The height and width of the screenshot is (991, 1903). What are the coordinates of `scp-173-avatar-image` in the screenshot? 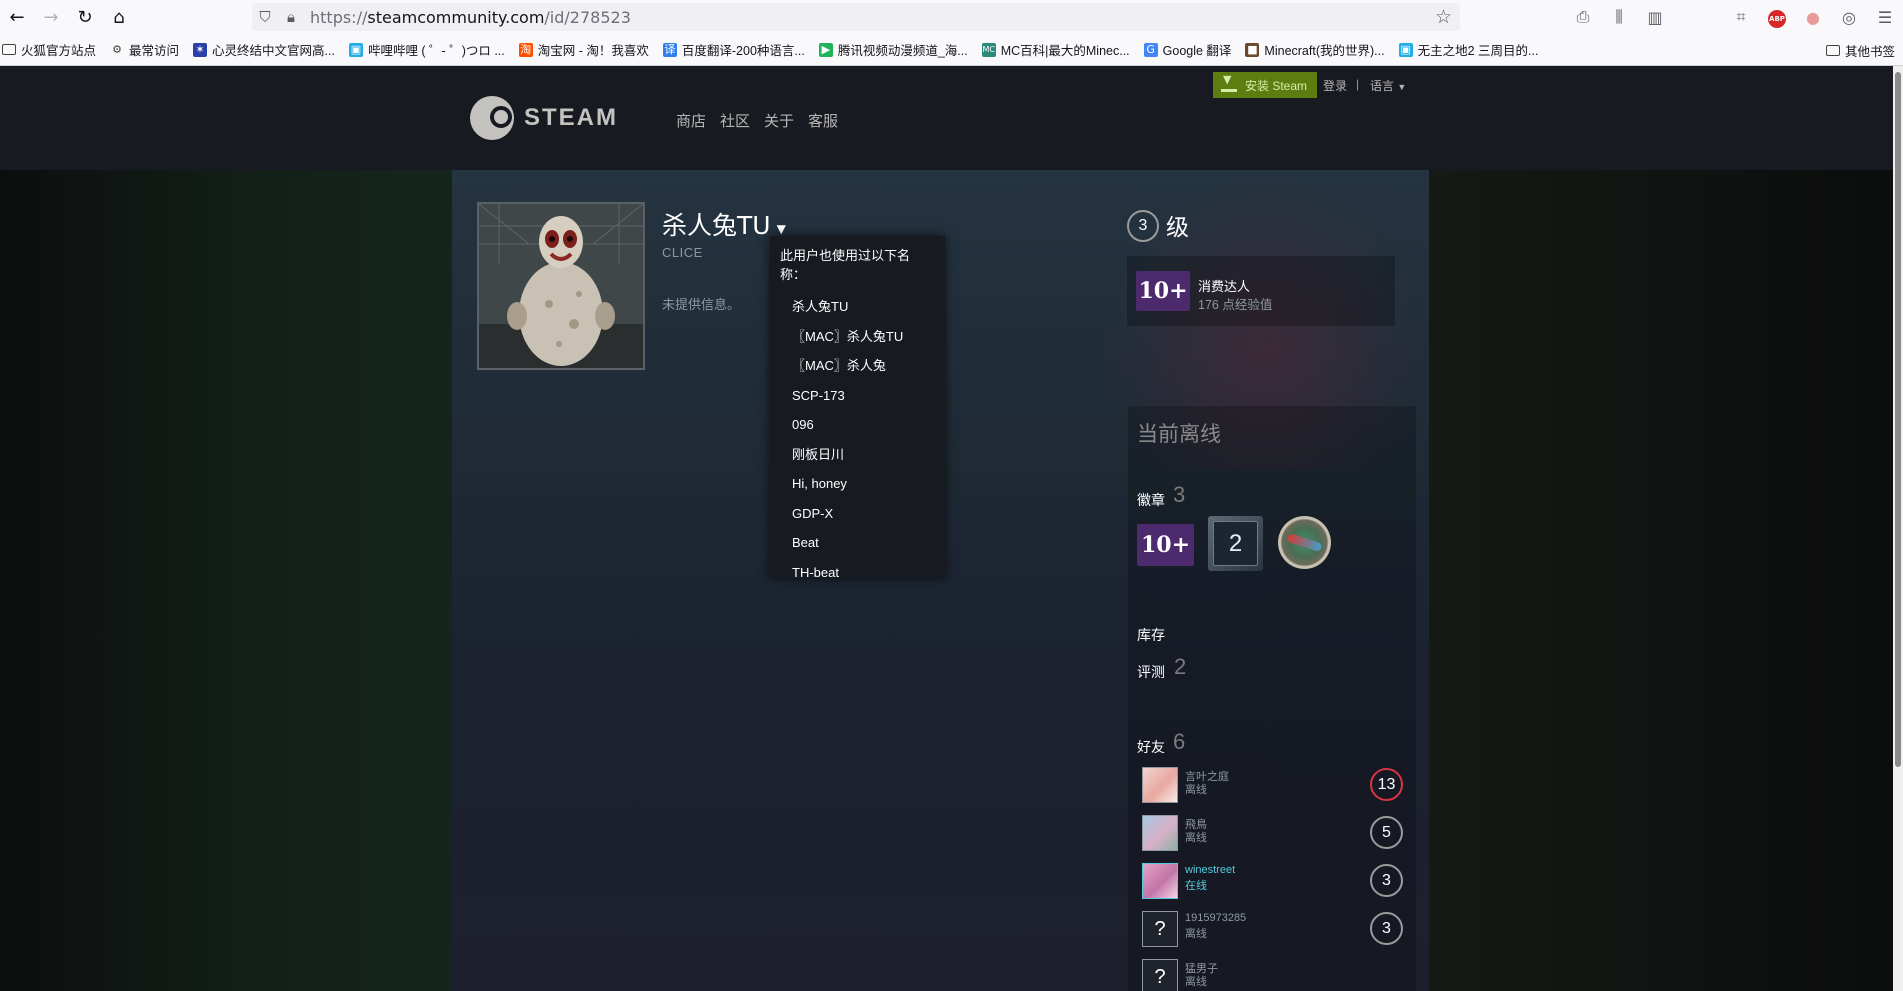 It's located at (561, 286).